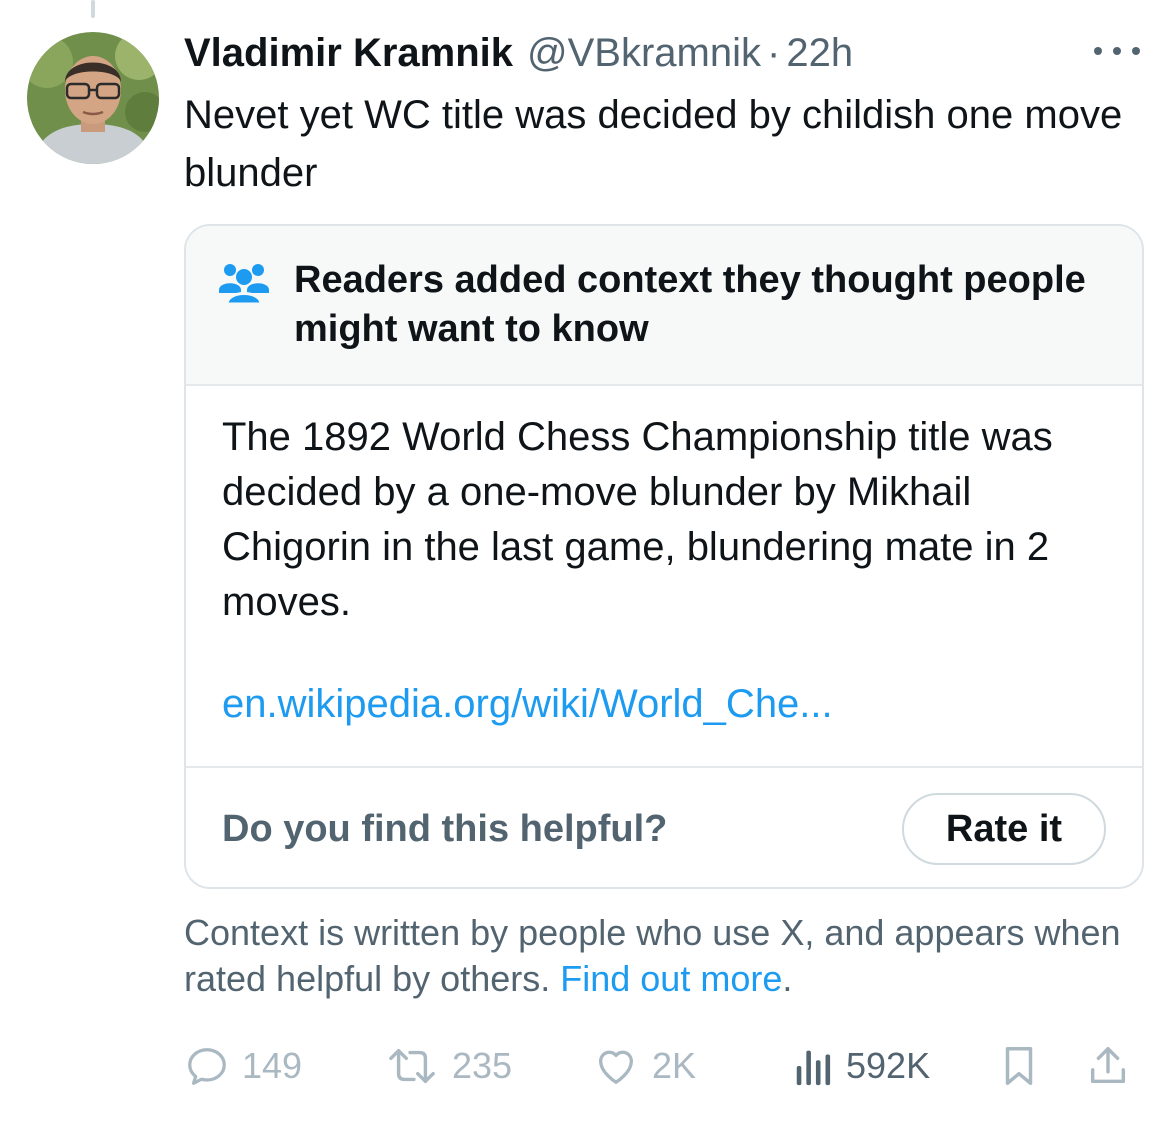 This screenshot has height=1121, width=1170. Describe the element at coordinates (616, 1067) in the screenshot. I see `heart-icon` at that location.